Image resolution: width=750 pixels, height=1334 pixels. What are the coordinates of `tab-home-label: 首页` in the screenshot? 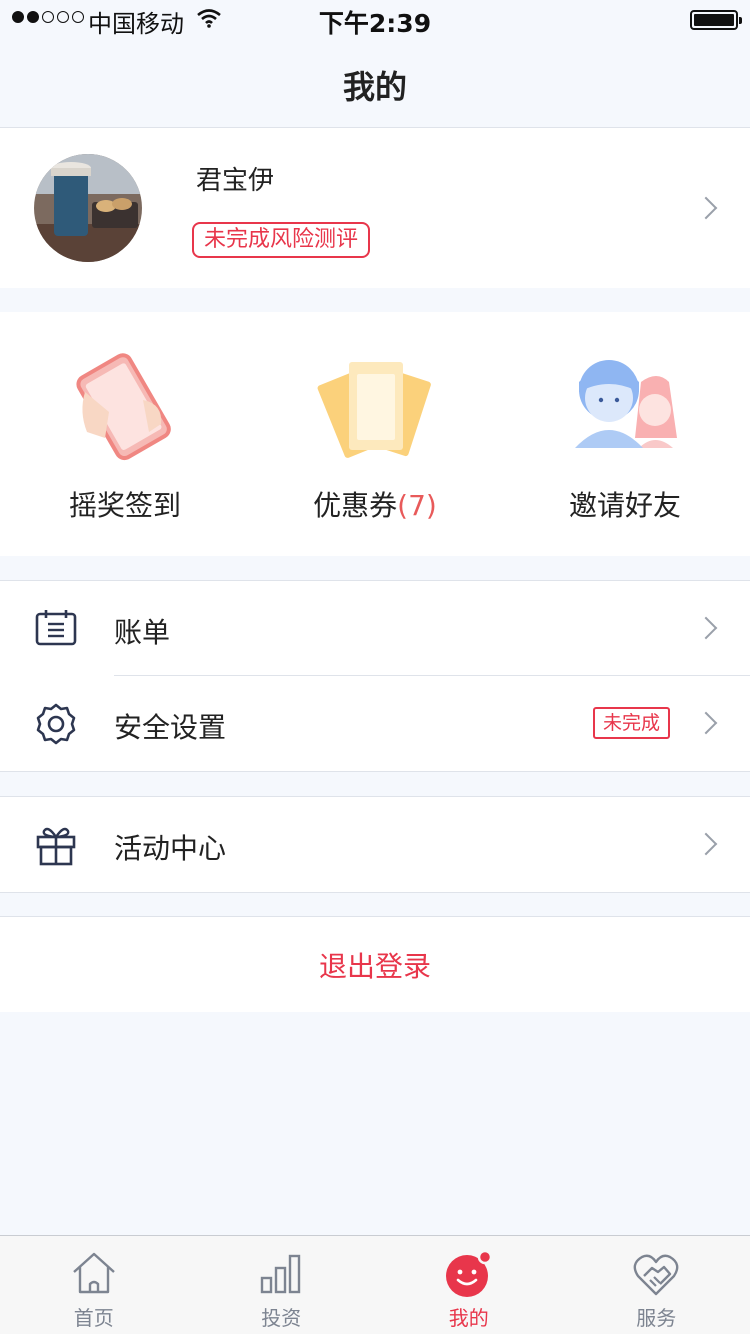 It's located at (93, 1318).